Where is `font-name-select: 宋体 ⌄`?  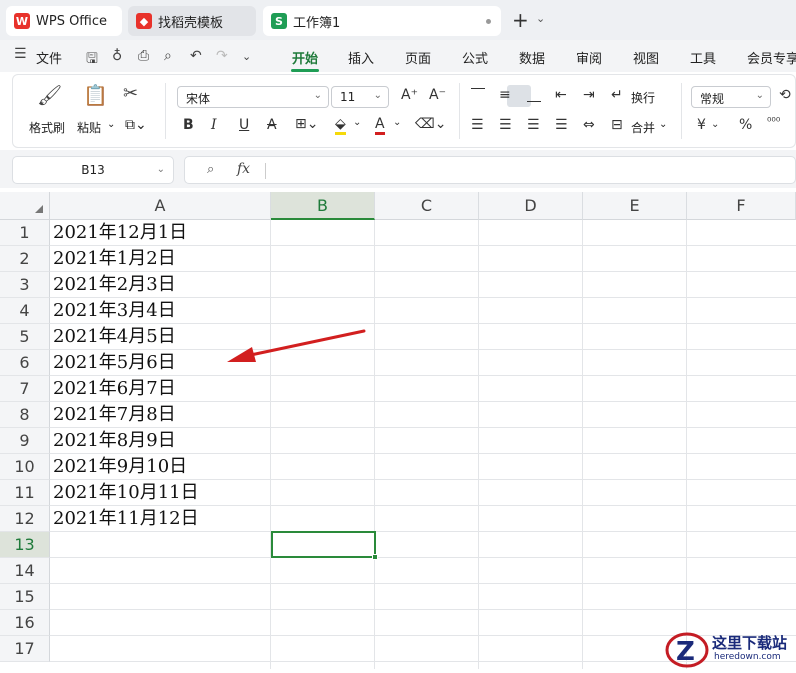
font-name-select: 宋体 ⌄ is located at coordinates (253, 97).